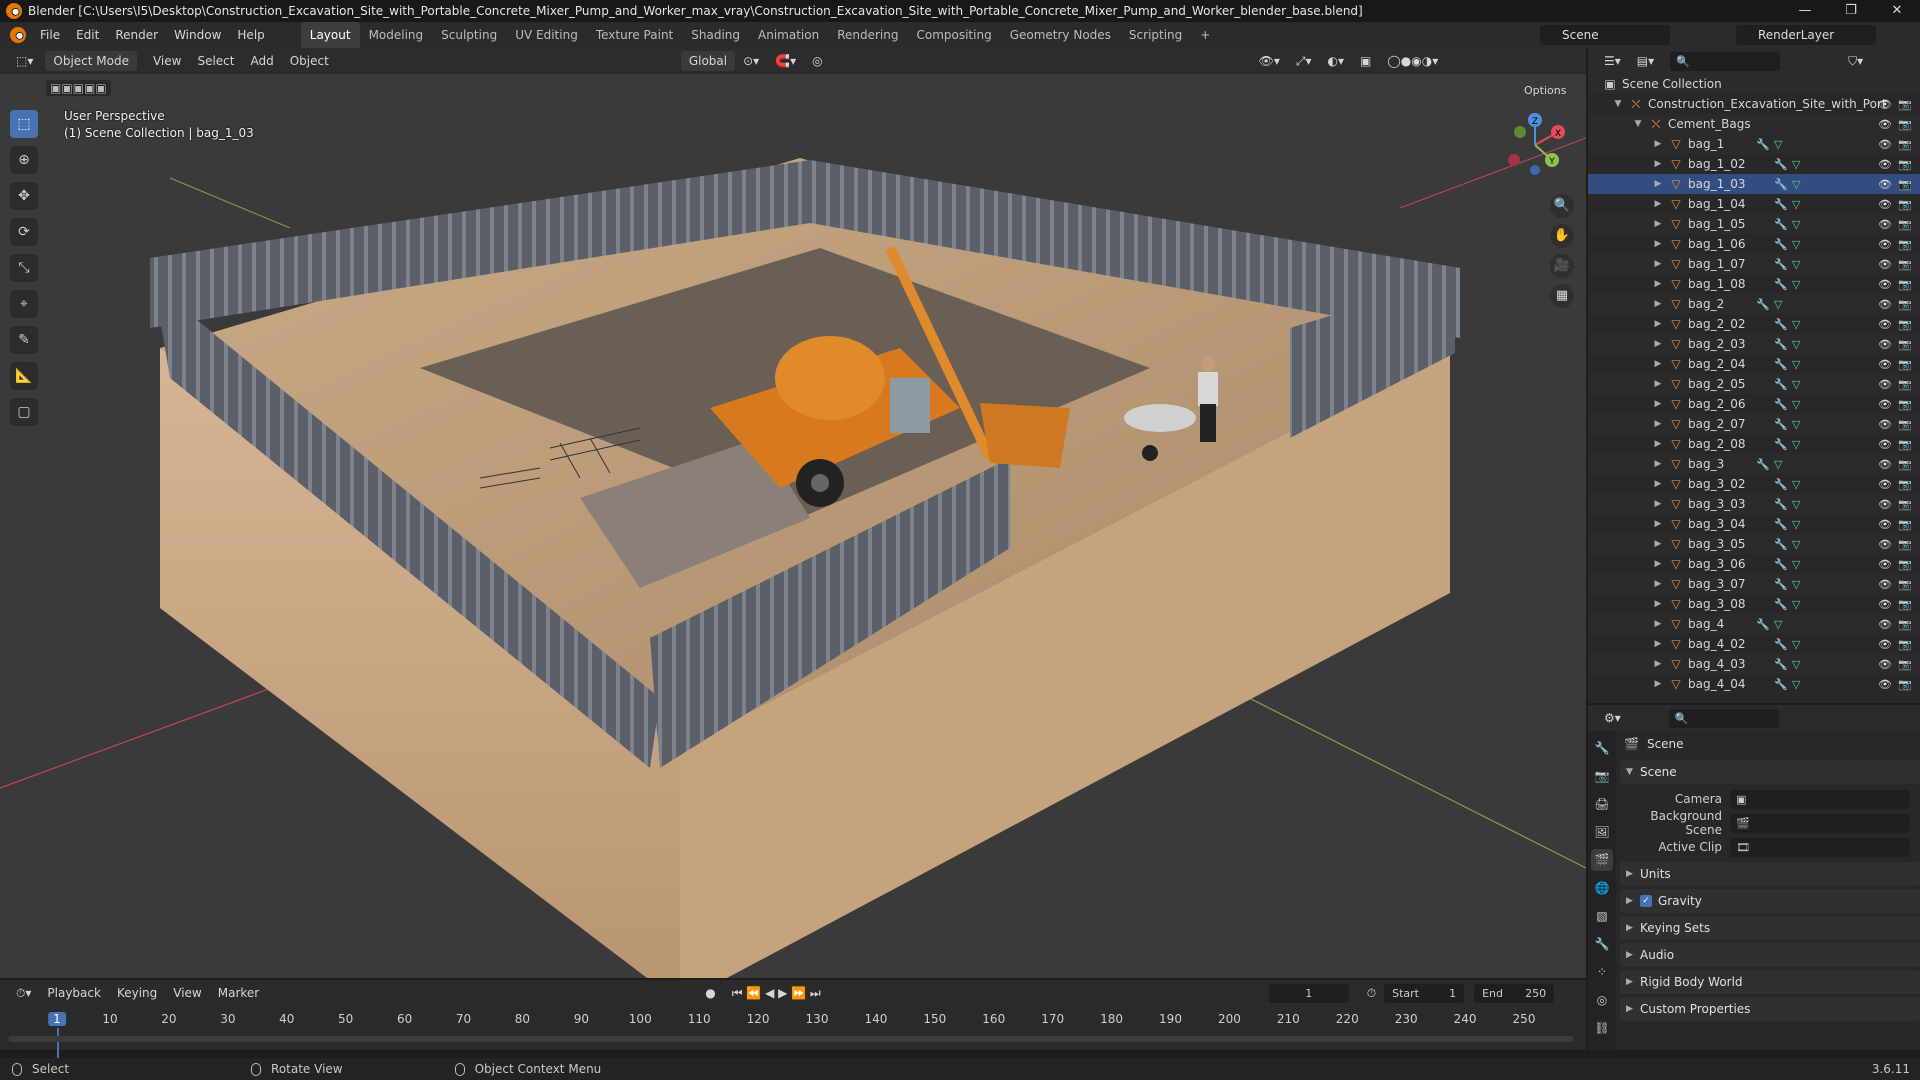 The height and width of the screenshot is (1080, 1920). What do you see at coordinates (1770, 928) in the screenshot?
I see `keying-sets-panel-header: ▶ Keying Sets` at bounding box center [1770, 928].